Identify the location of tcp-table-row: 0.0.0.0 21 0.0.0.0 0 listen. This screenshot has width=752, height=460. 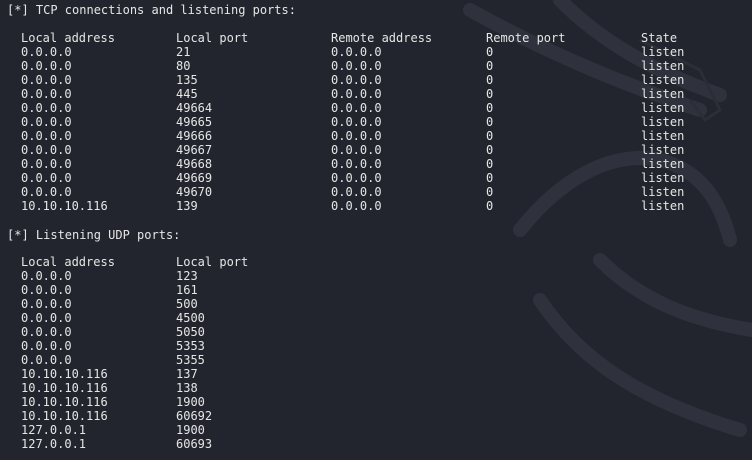
(377, 52).